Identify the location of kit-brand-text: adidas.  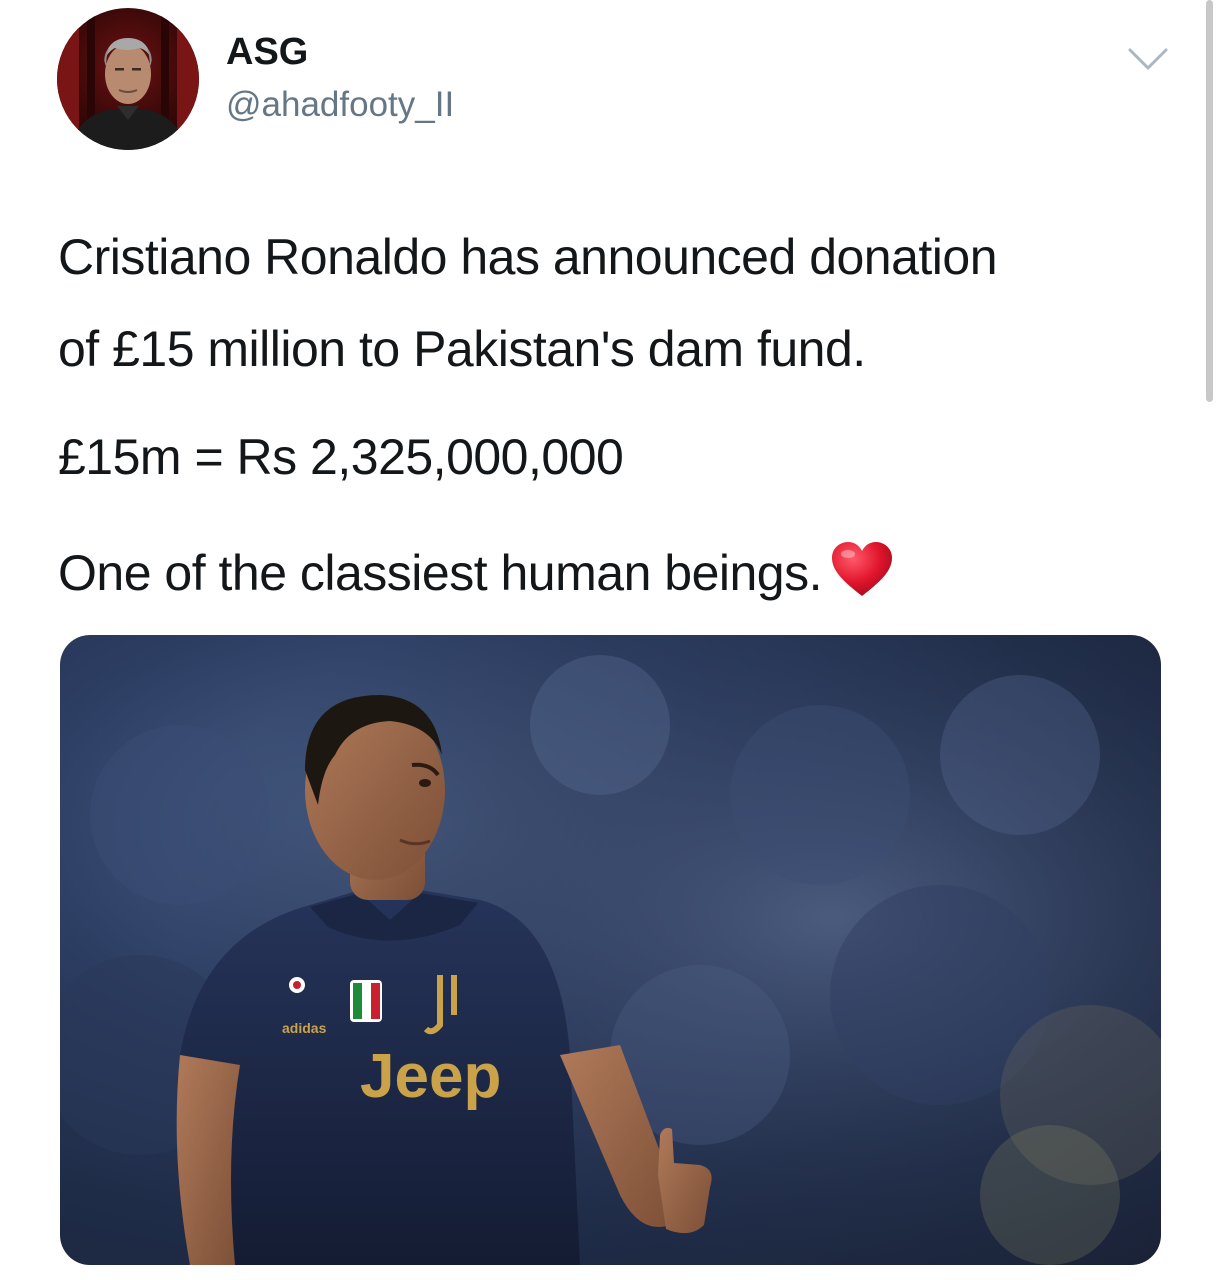
(304, 1028).